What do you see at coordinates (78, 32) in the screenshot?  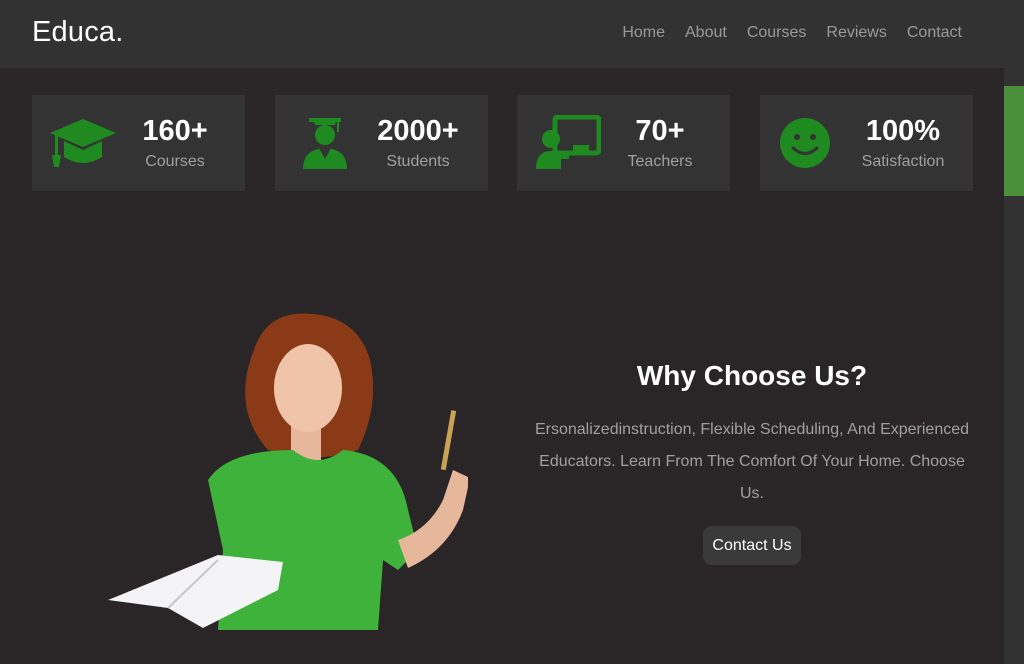 I see `brand-logo: Educa.` at bounding box center [78, 32].